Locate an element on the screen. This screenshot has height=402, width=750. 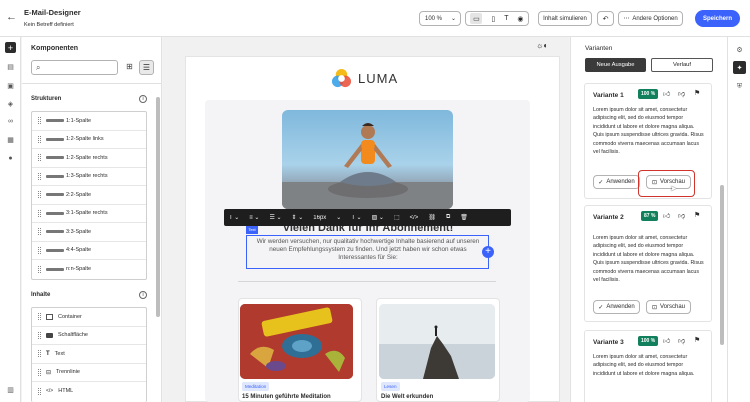
panel-title: Komponenten is located at coordinates (55, 48).